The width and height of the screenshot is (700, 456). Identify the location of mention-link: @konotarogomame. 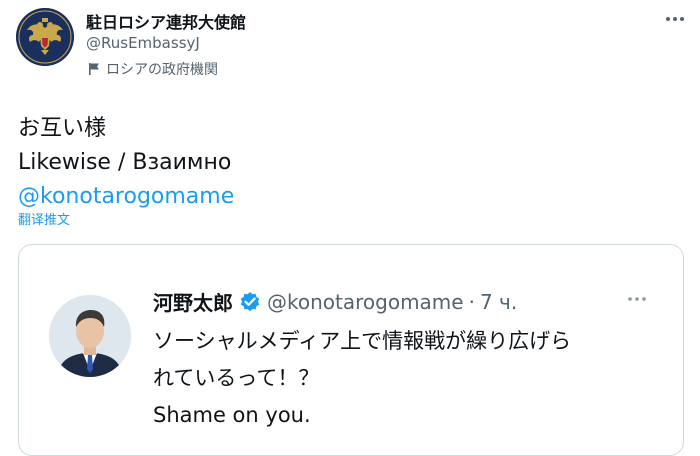
(126, 196).